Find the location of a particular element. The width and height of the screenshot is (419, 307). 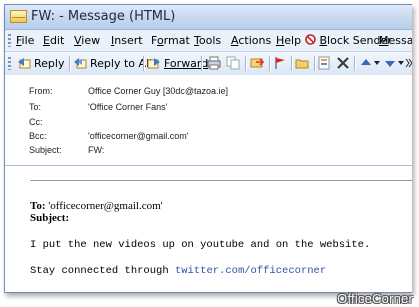

bcc-label: Bcc: is located at coordinates (38, 136).